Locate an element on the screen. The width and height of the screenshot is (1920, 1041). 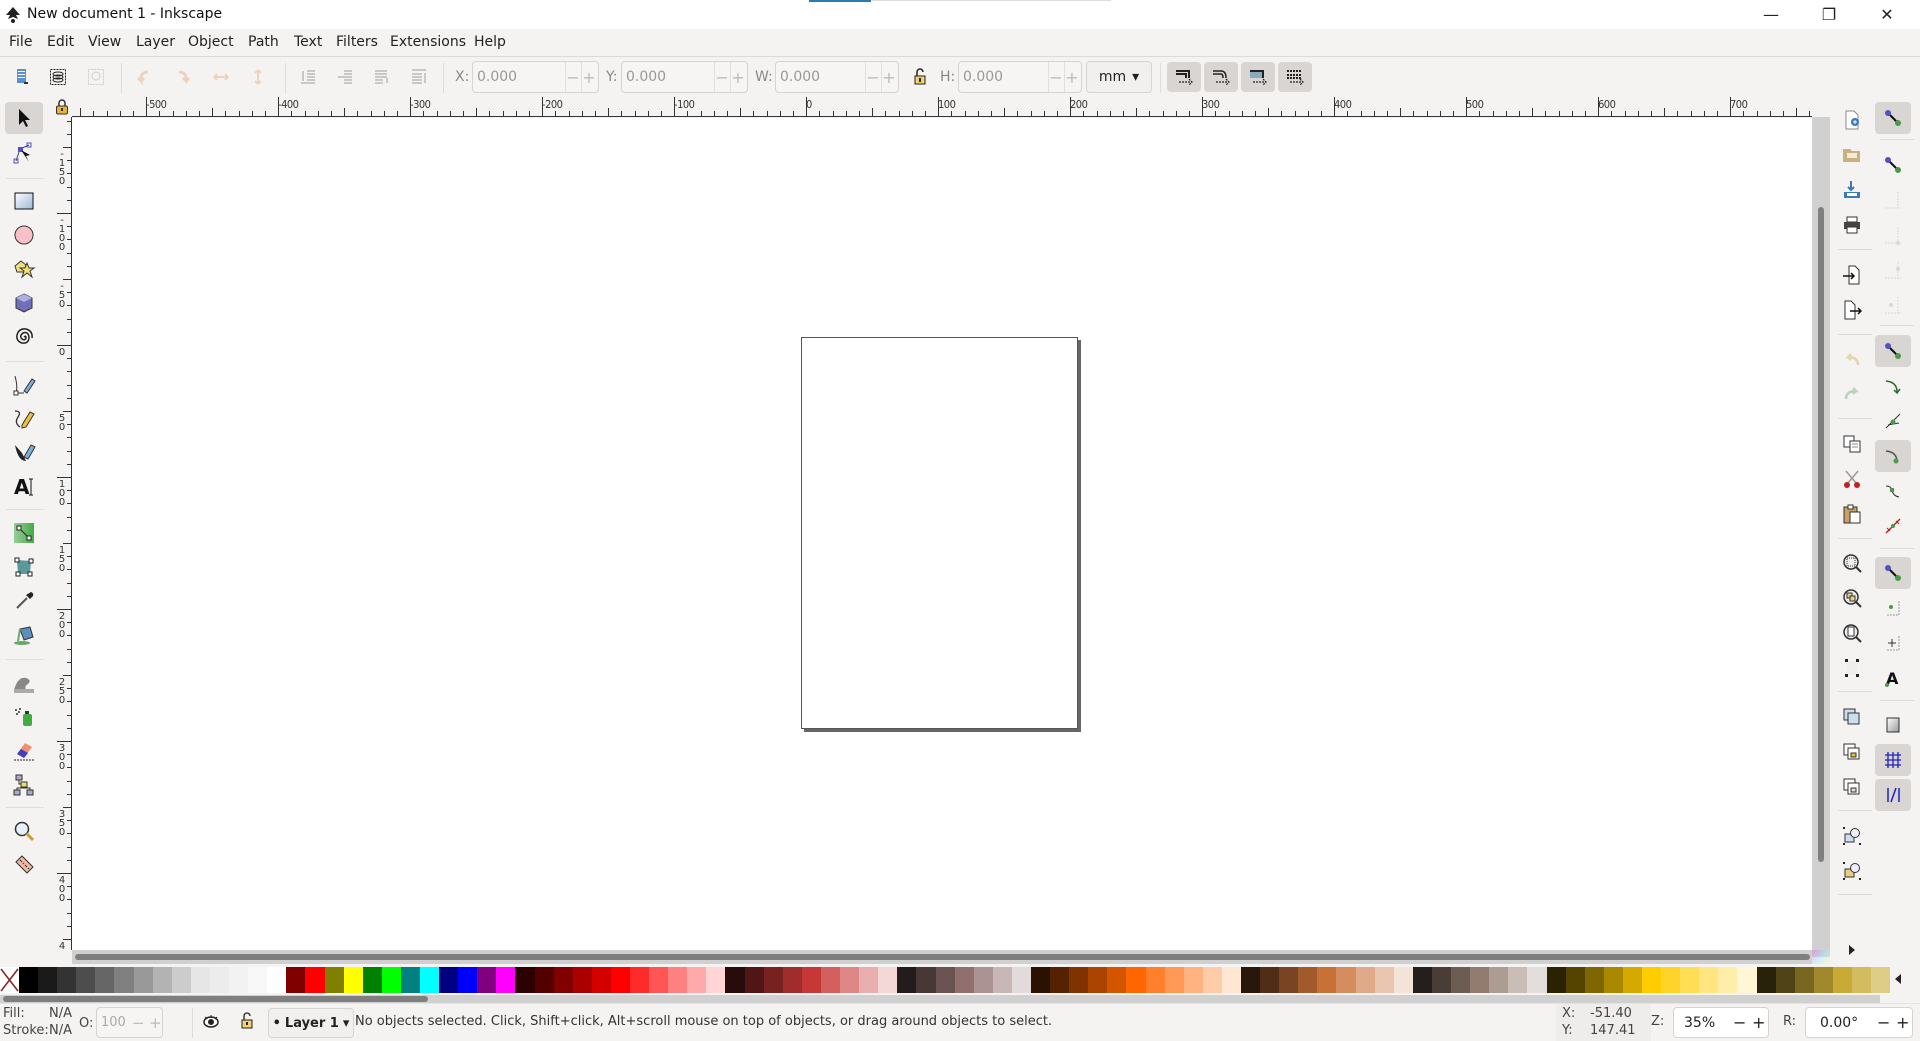
paste-icon is located at coordinates (1852, 514).